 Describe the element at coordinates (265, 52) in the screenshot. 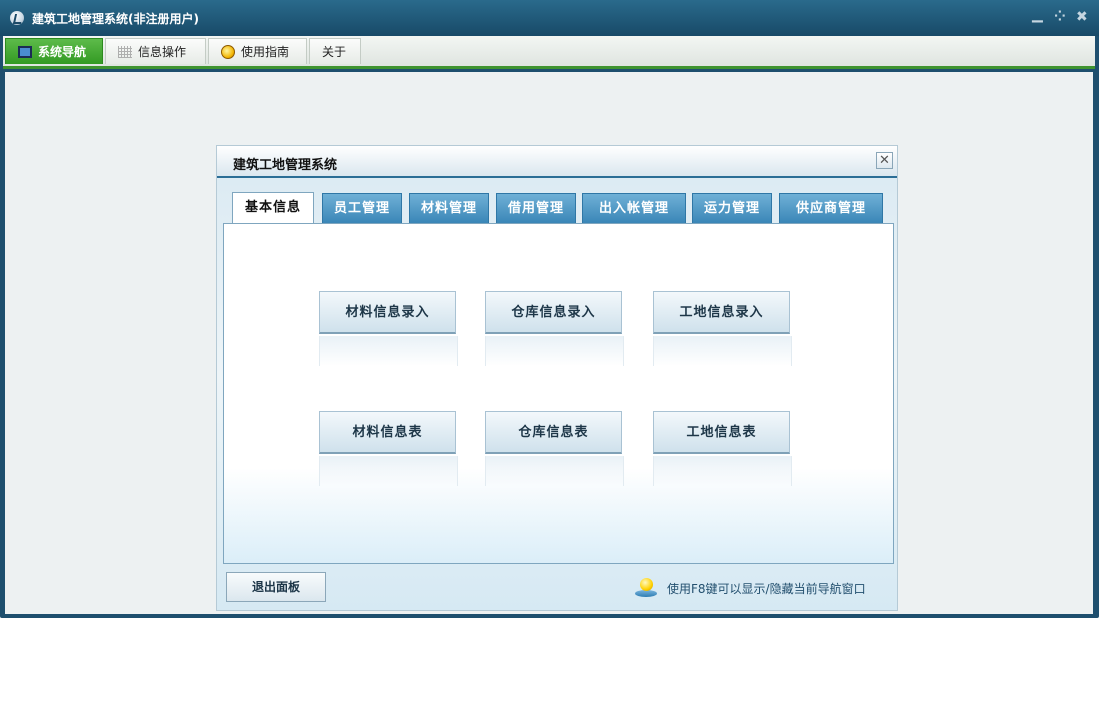

I see `menu-tab-label: 使用指南` at that location.